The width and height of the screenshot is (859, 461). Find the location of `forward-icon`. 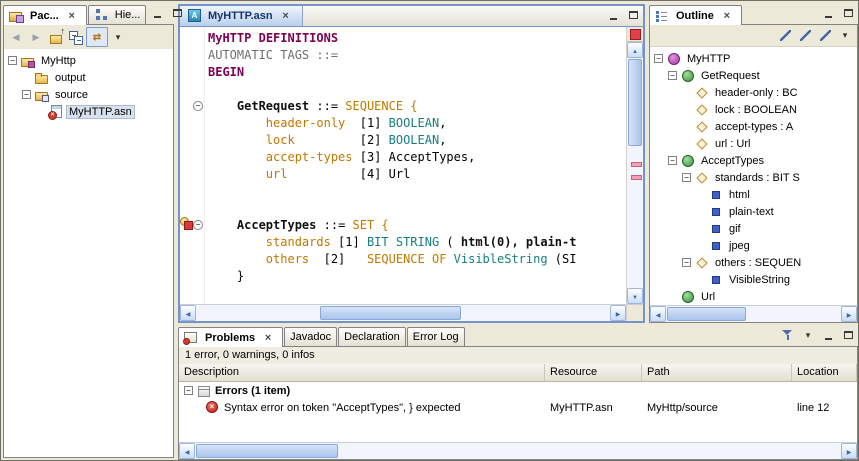

forward-icon is located at coordinates (36, 37).